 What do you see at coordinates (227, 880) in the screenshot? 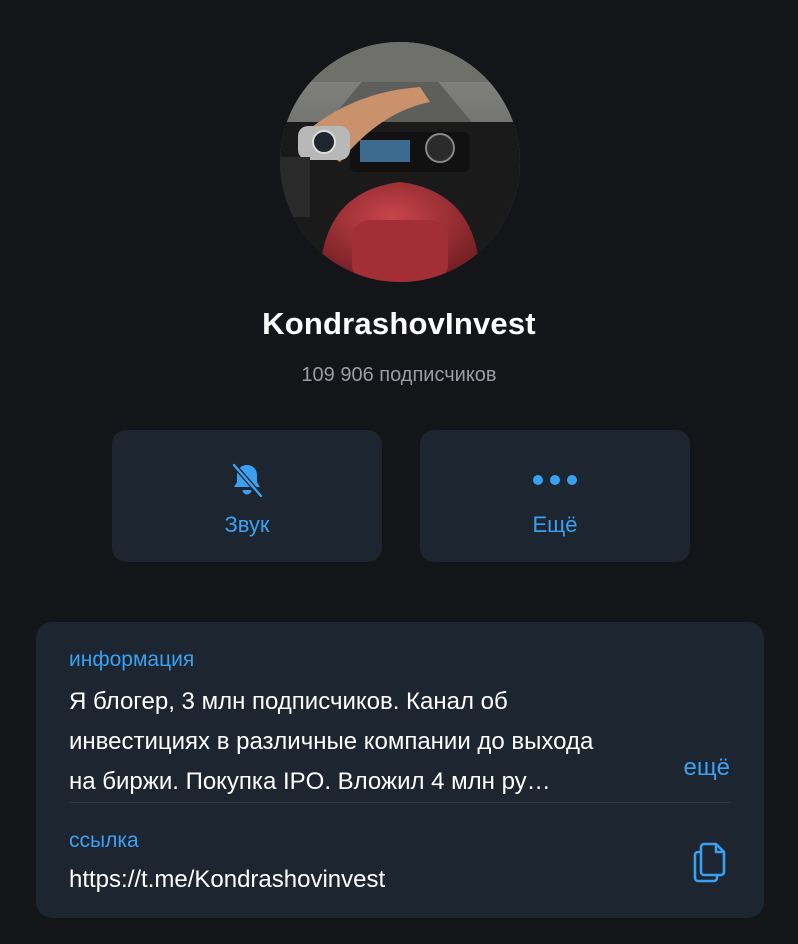
I see `channel-link: https://t.me/Kondrashovinvest` at bounding box center [227, 880].